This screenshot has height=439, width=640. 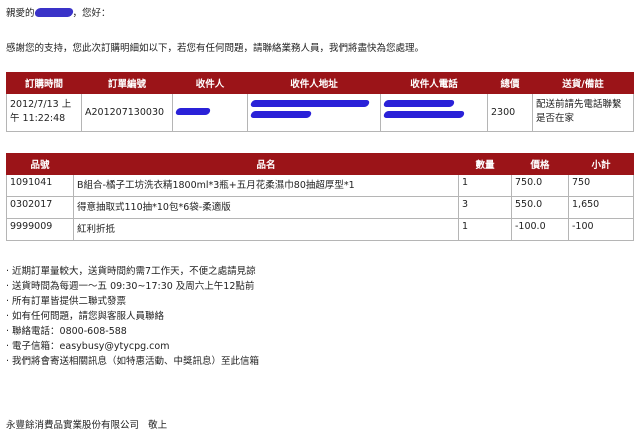 What do you see at coordinates (44, 83) in the screenshot?
I see `header-order-time: 訂購時間` at bounding box center [44, 83].